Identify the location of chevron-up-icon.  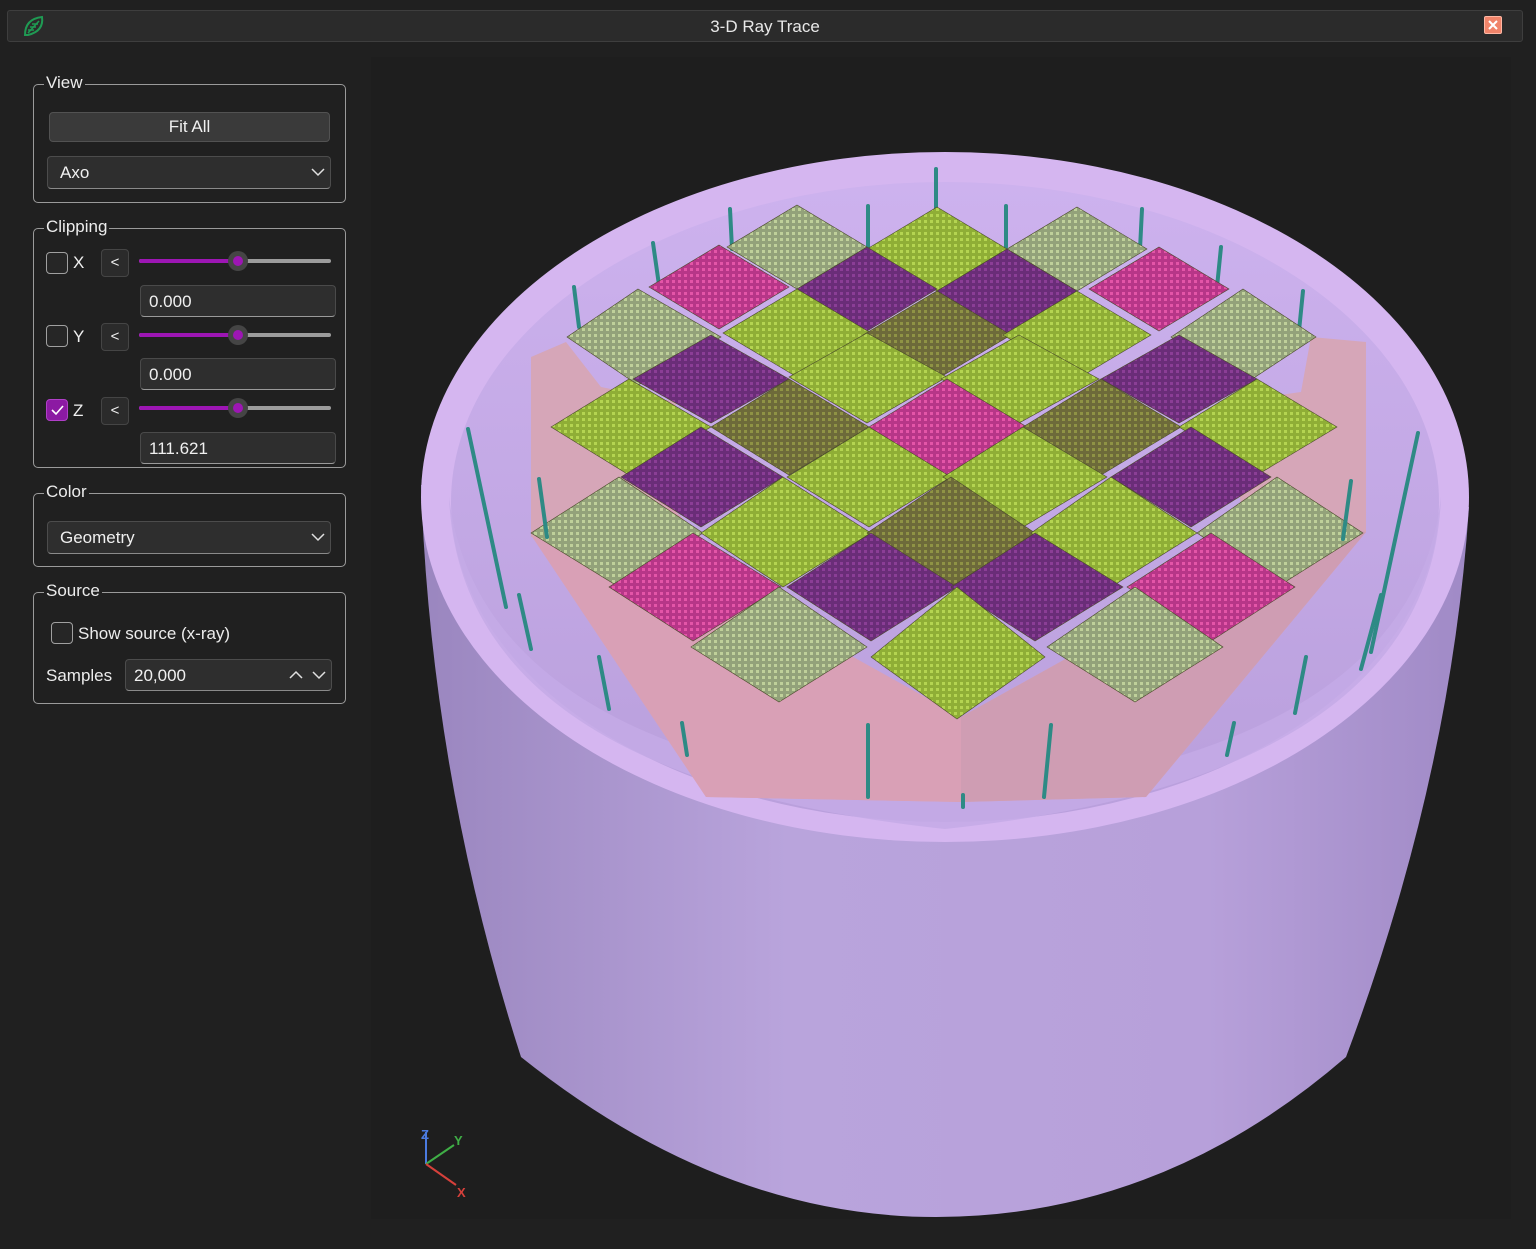
(296, 675).